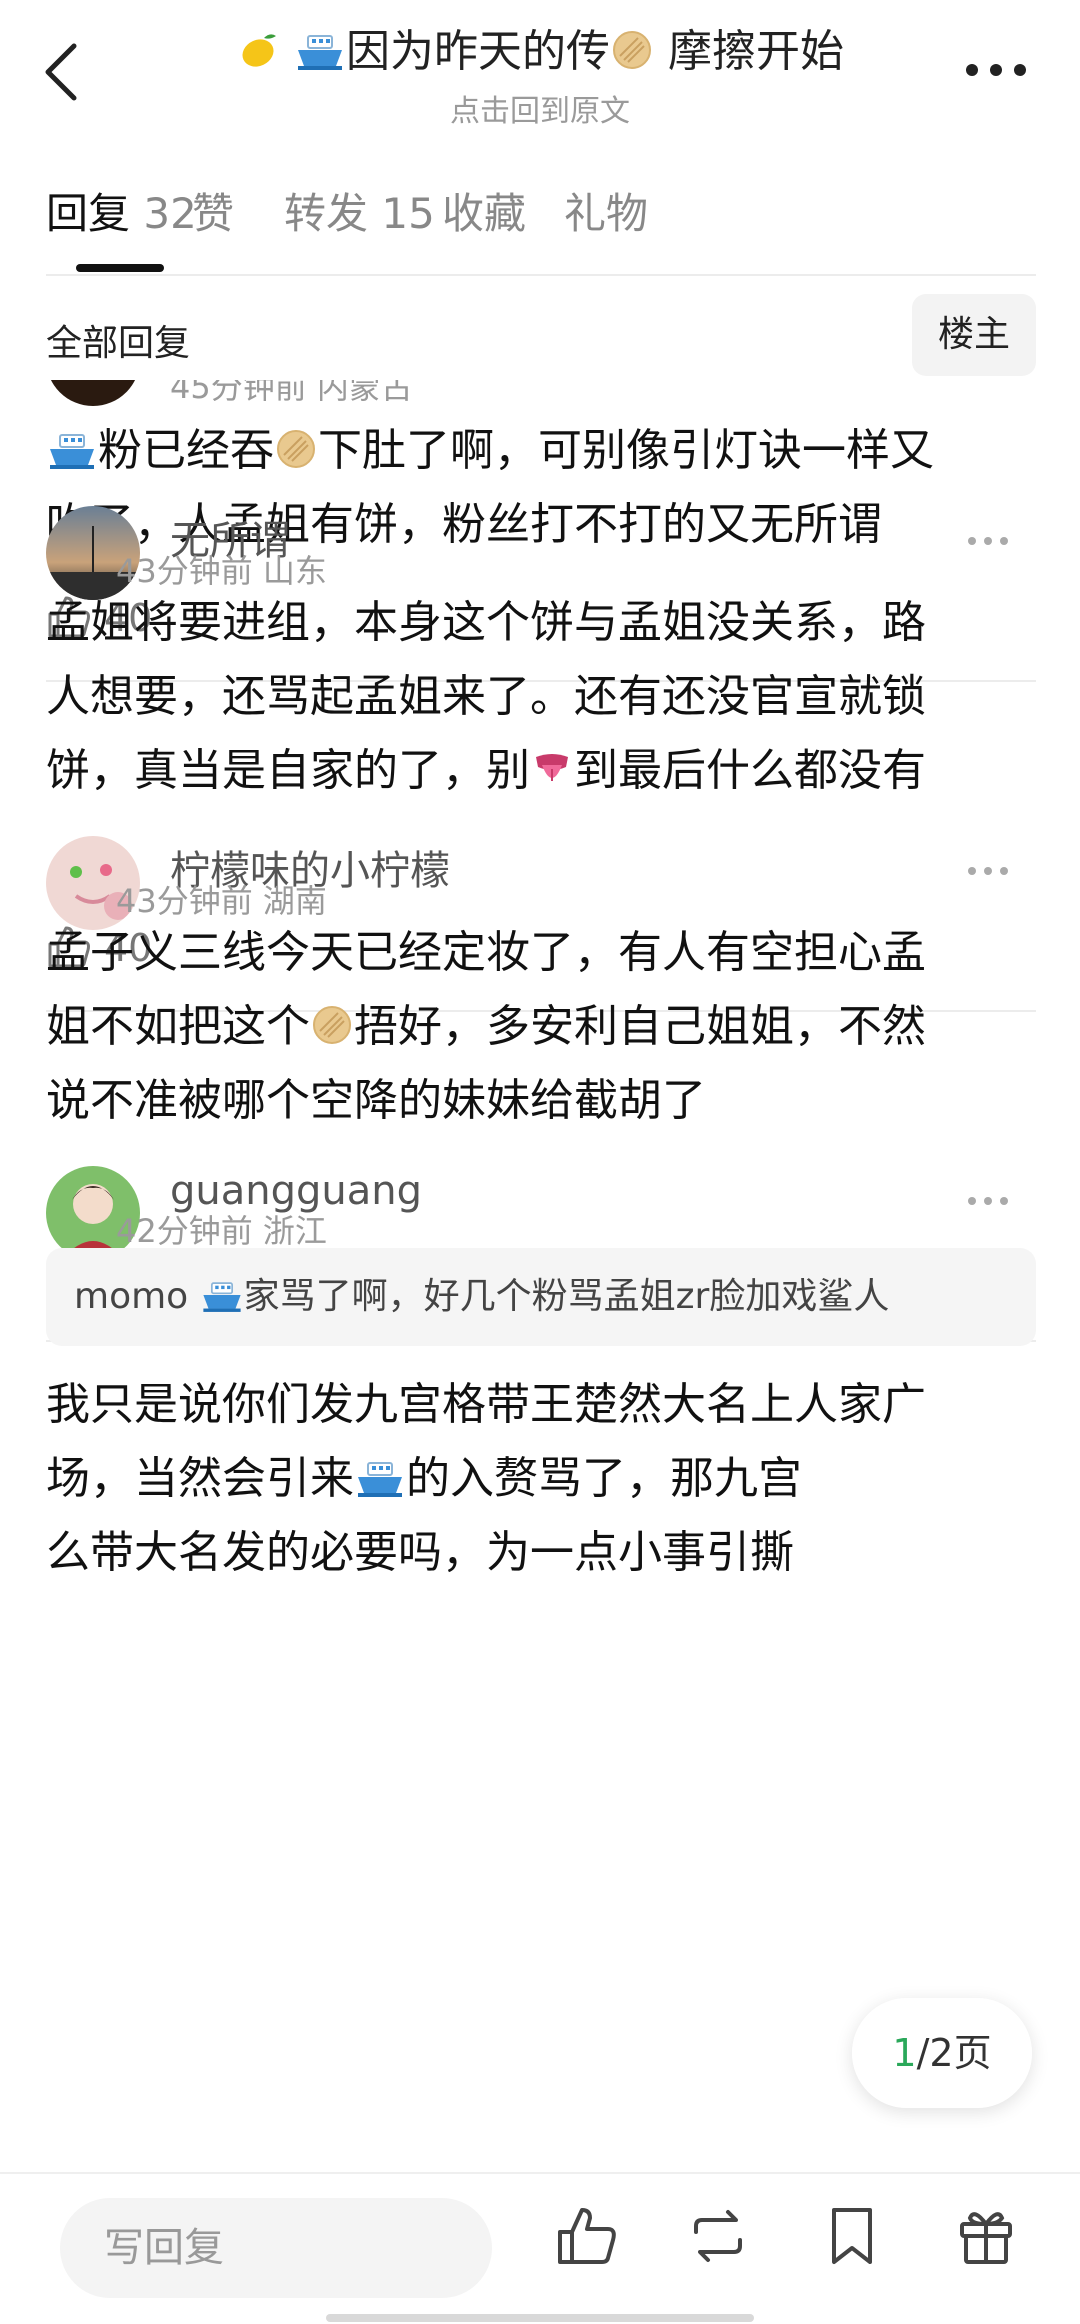  I want to click on tab-favorites: 收藏, so click(484, 210).